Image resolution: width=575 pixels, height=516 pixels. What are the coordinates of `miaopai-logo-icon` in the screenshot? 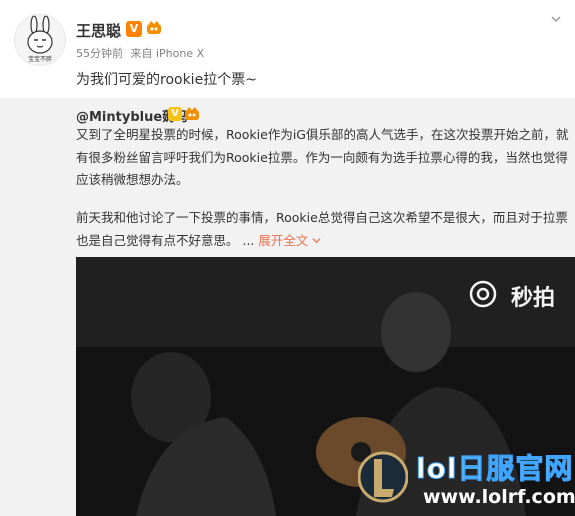 It's located at (483, 294).